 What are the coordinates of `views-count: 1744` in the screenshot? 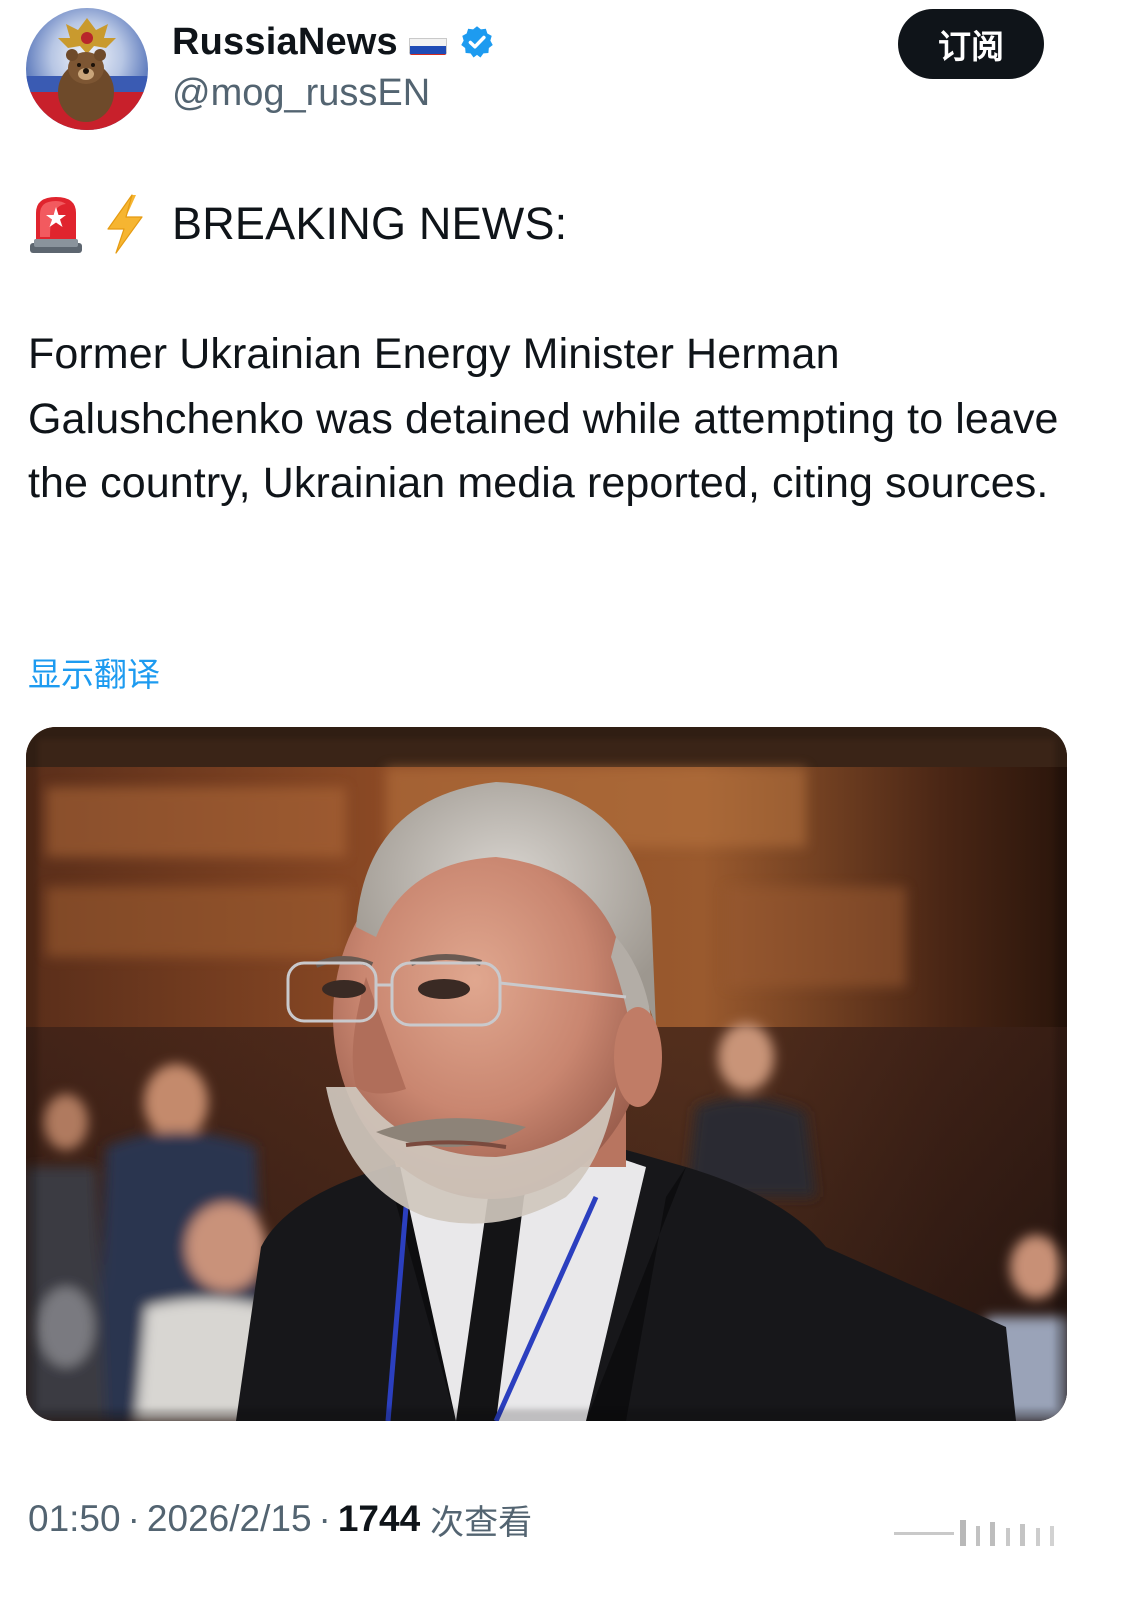 It's located at (379, 1518).